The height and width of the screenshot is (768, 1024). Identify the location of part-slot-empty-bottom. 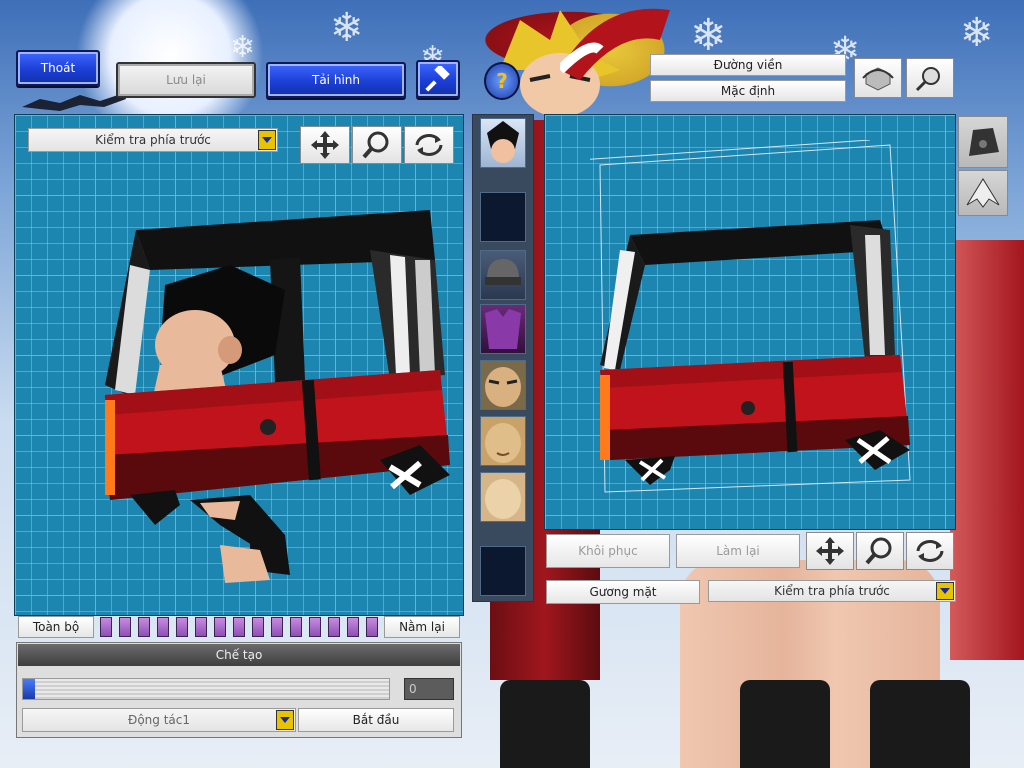
(503, 571).